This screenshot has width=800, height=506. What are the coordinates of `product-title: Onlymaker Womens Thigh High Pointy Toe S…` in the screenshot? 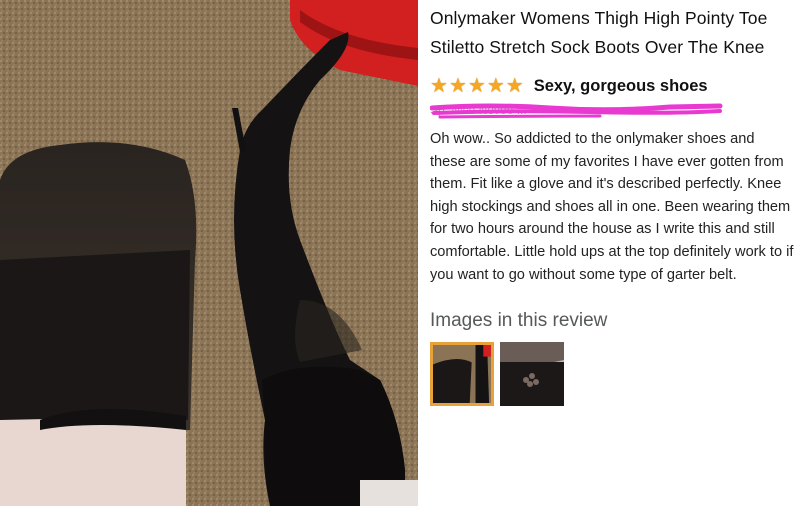 It's located at (615, 31).